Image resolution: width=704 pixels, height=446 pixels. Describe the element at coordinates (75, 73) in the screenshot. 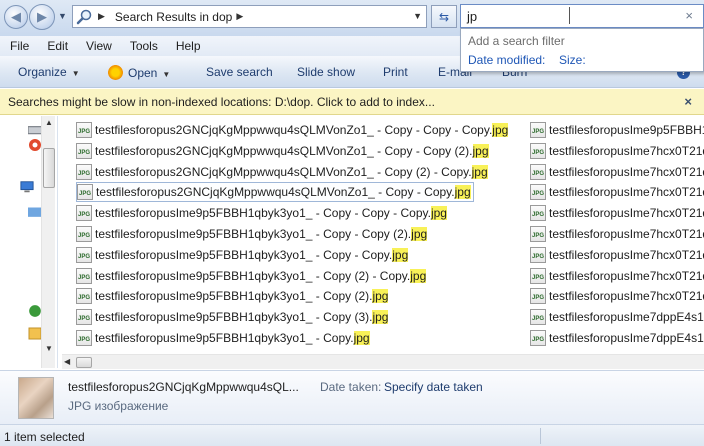

I see `chevron-down-icon: ▼` at that location.